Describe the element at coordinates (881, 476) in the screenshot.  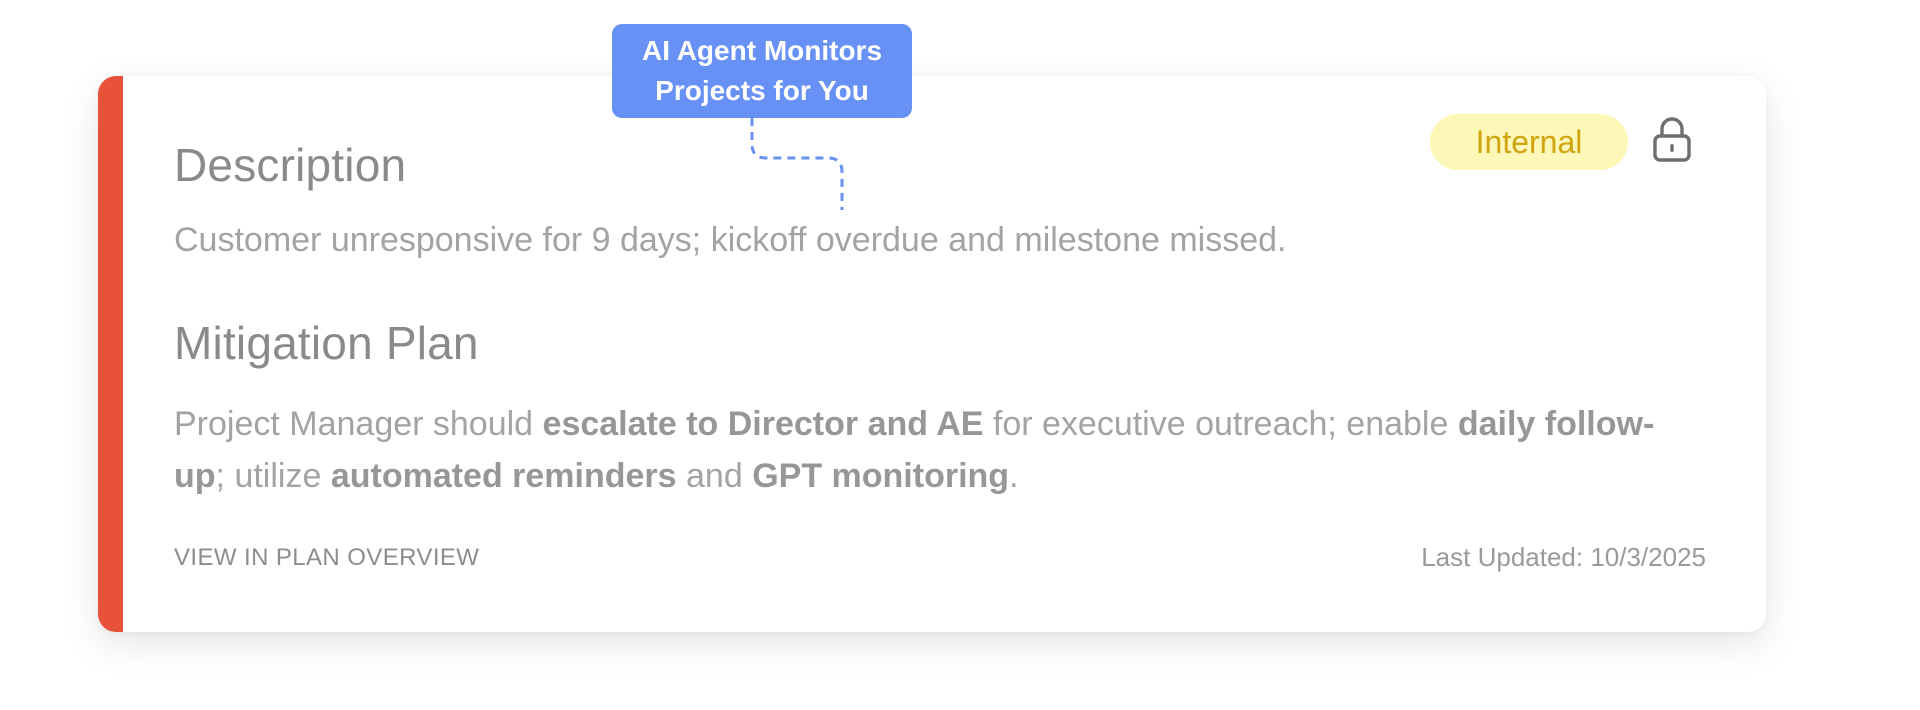
I see `mitigation-emphasis: GPT monitoring` at that location.